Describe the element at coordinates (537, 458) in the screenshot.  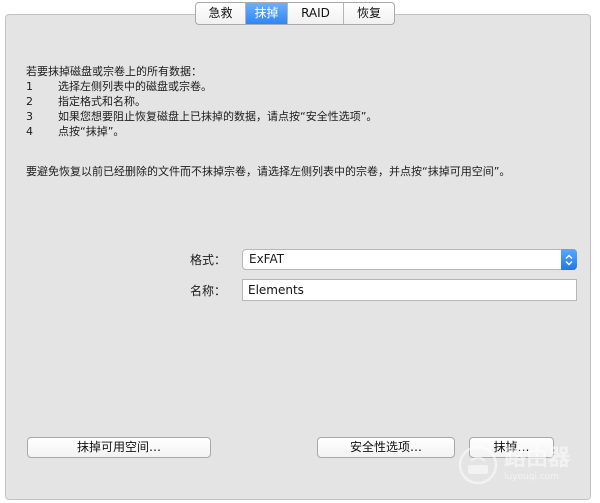
I see `watermark-title: 路由器` at that location.